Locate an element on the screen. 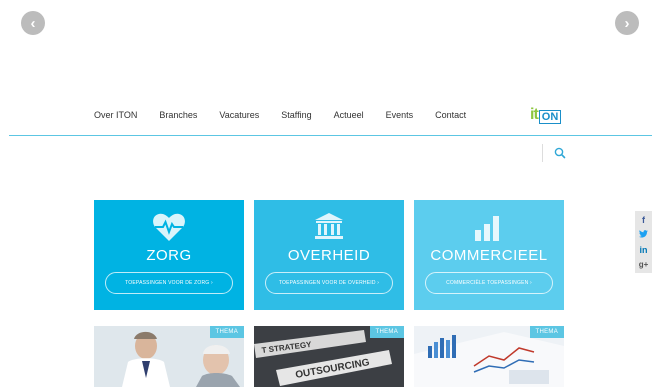  heart-pulse-icon is located at coordinates (169, 227).